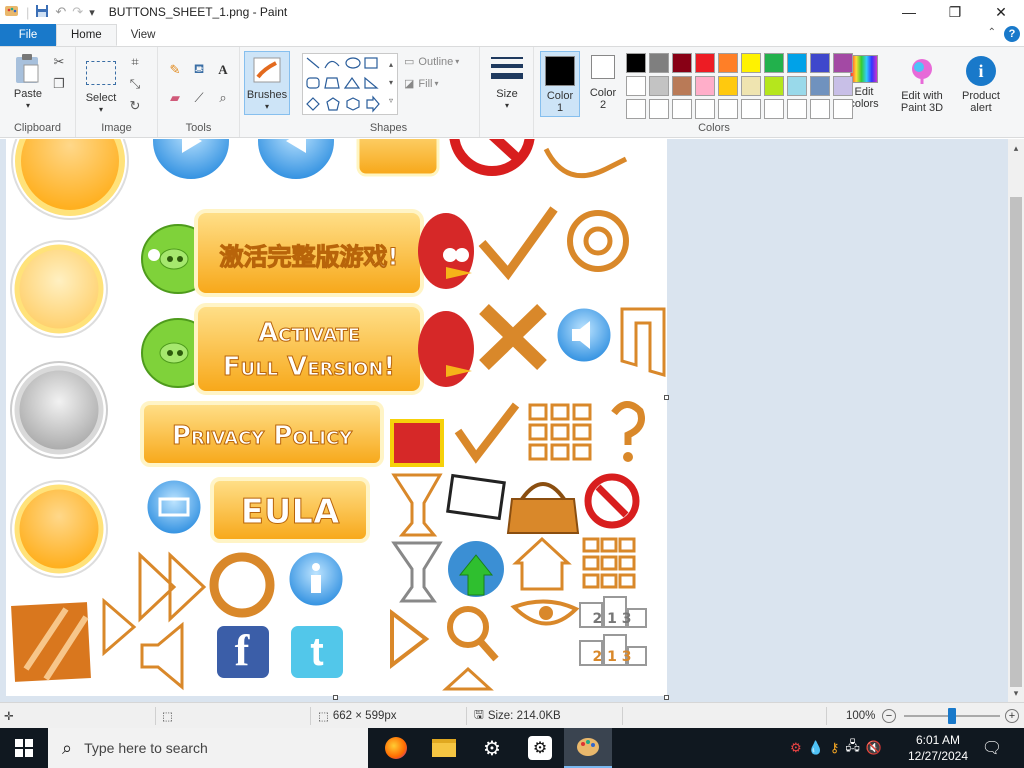  I want to click on status-divider, so click(826, 716).